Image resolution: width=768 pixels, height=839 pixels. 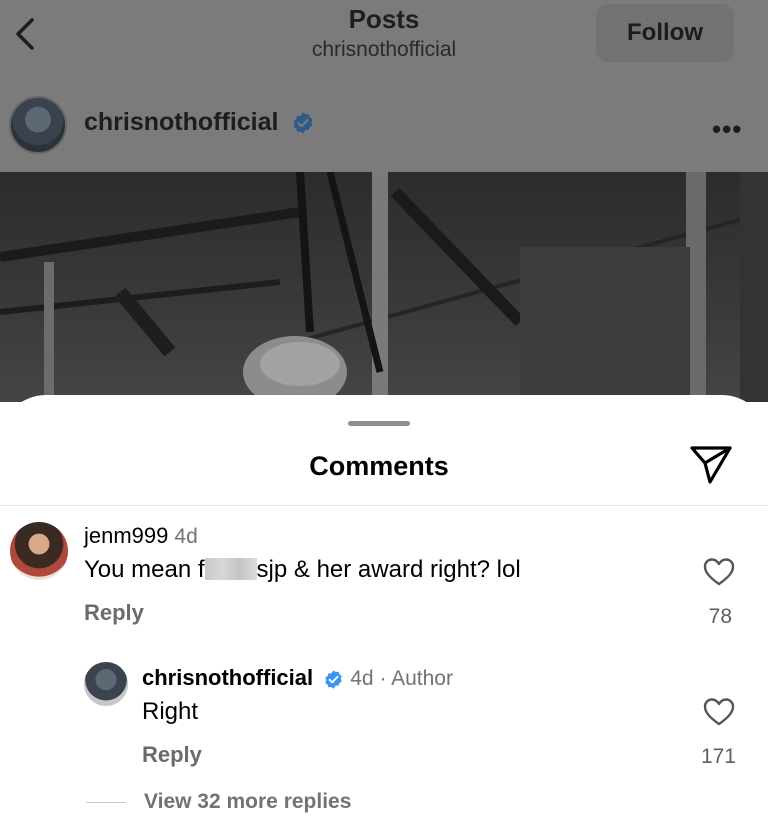 What do you see at coordinates (186, 536) in the screenshot?
I see `comment-time: 4d` at bounding box center [186, 536].